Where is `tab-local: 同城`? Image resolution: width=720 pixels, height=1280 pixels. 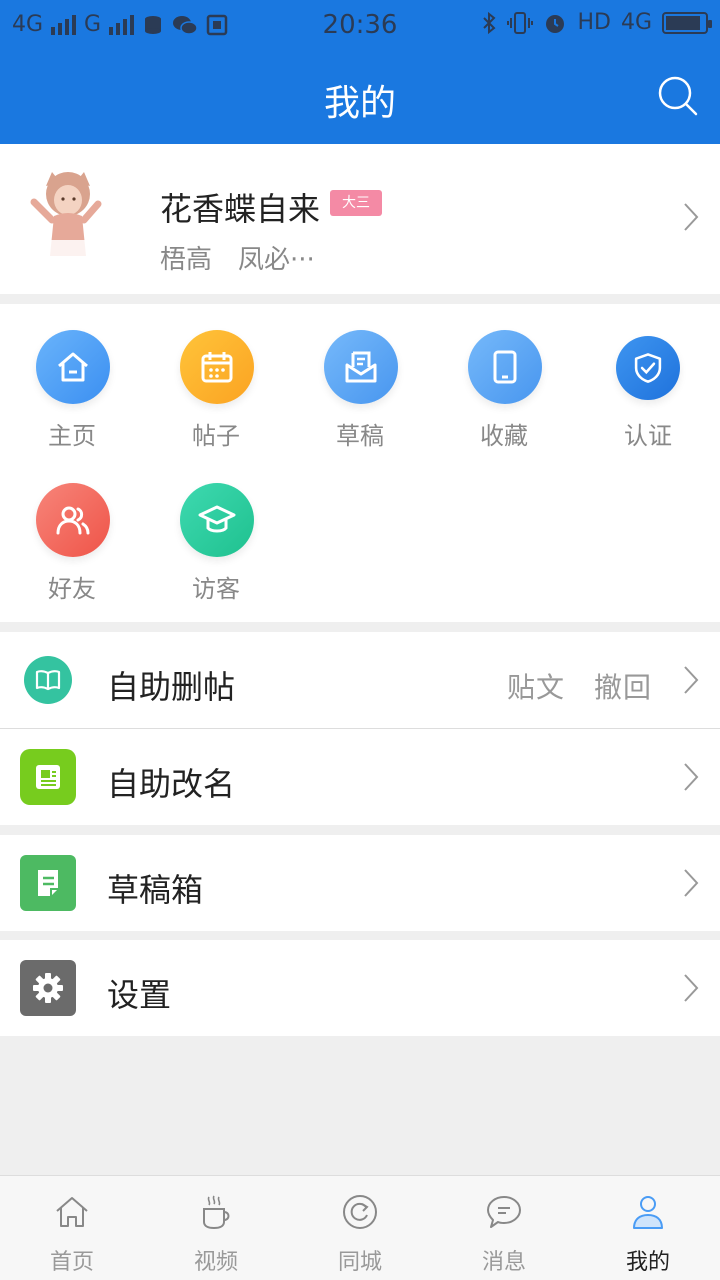
tab-local: 同城 is located at coordinates (360, 1228).